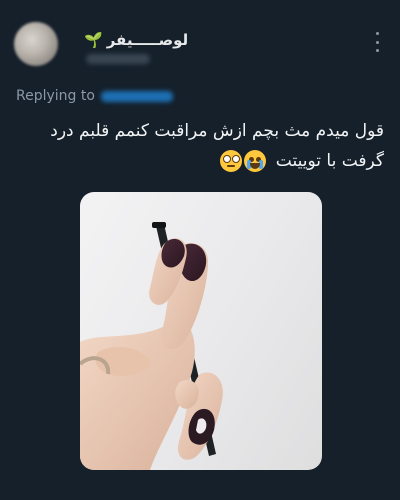  Describe the element at coordinates (377, 42) in the screenshot. I see `more-options-icon` at that location.